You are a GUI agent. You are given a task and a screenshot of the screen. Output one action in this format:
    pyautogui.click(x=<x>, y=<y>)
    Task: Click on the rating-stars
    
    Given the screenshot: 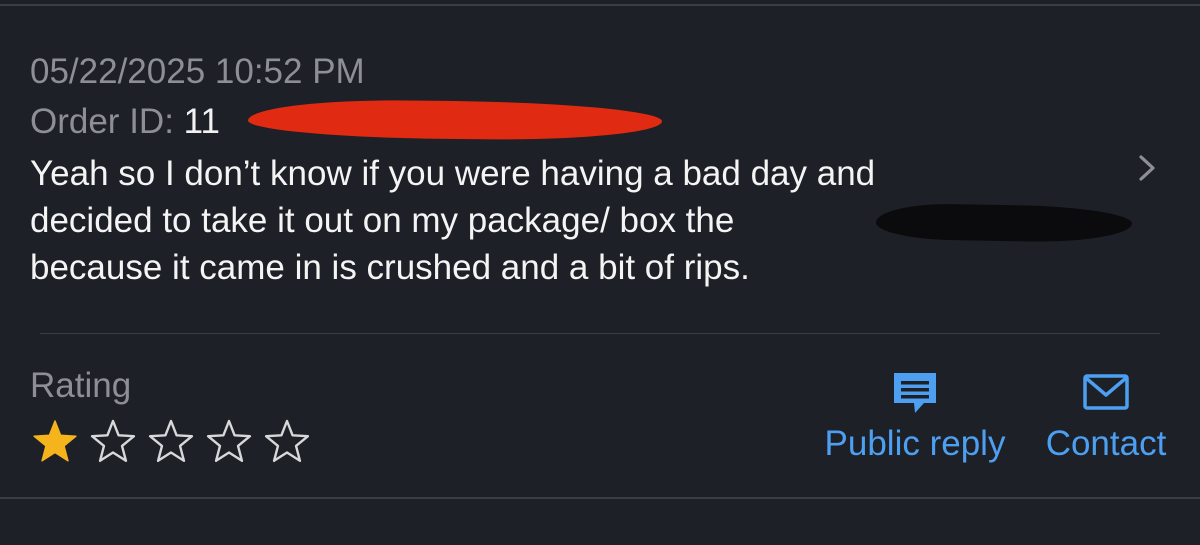 What is the action you would take?
    pyautogui.click(x=171, y=442)
    